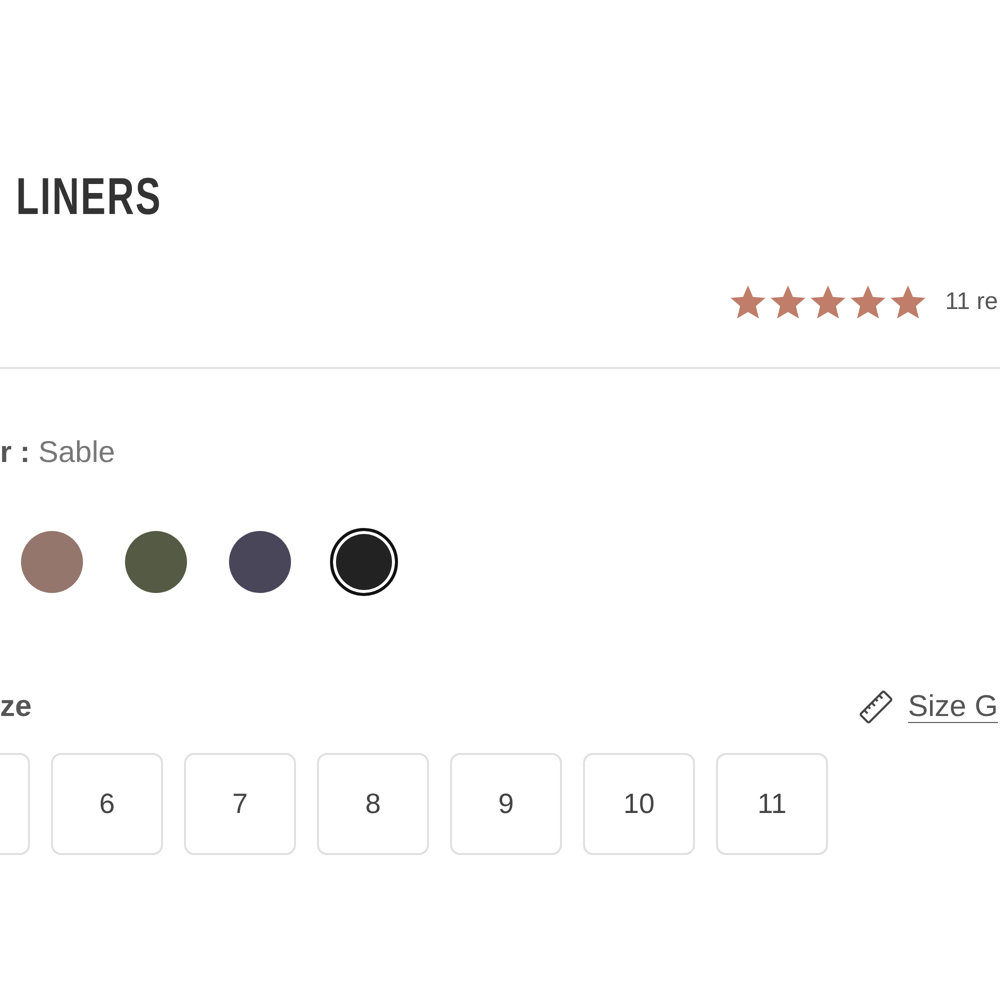 The image size is (1000, 1000). I want to click on review-count: 11 re, so click(971, 302).